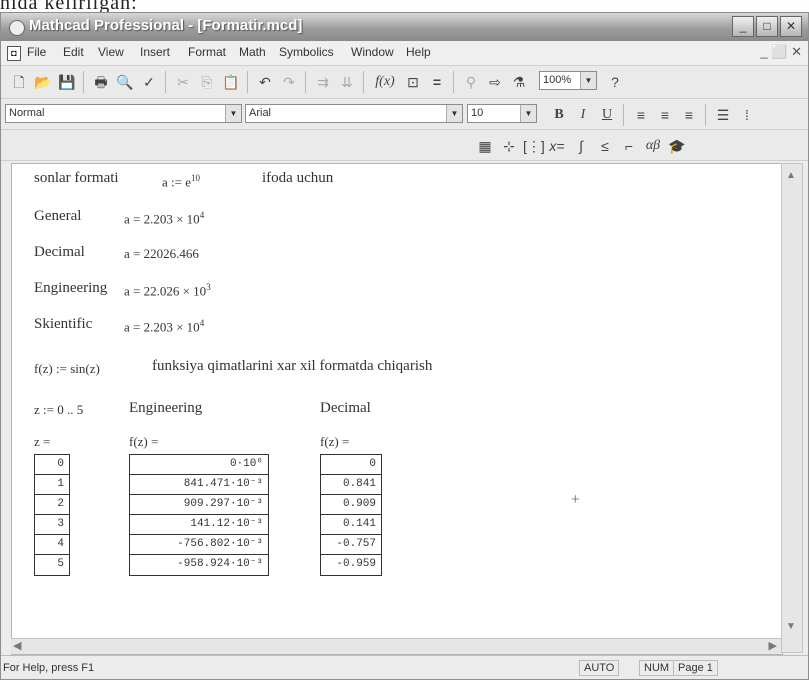  What do you see at coordinates (773, 645) in the screenshot?
I see `scroll-right-icon: ▶` at bounding box center [773, 645].